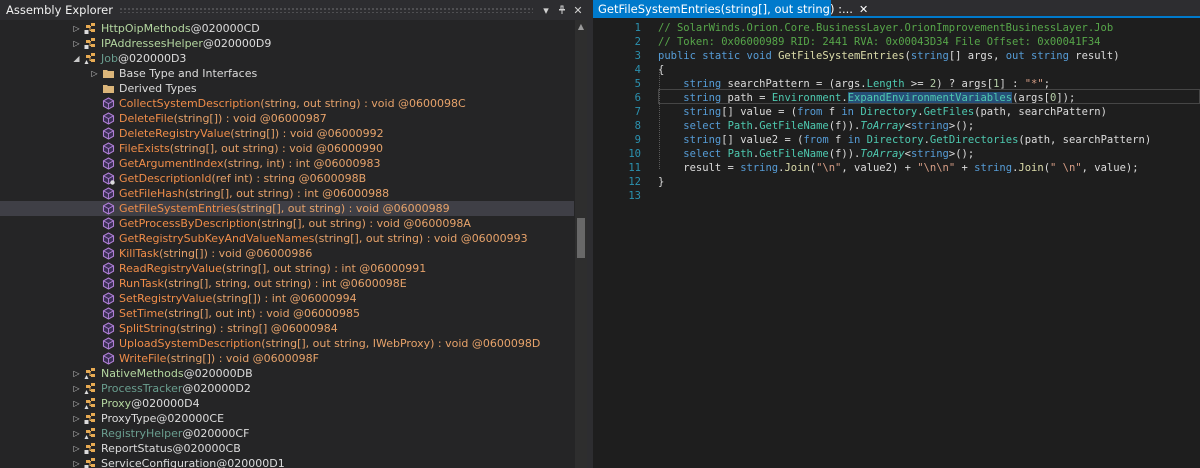 The width and height of the screenshot is (1200, 468). I want to click on folder-icon-graphic, so click(108, 89).